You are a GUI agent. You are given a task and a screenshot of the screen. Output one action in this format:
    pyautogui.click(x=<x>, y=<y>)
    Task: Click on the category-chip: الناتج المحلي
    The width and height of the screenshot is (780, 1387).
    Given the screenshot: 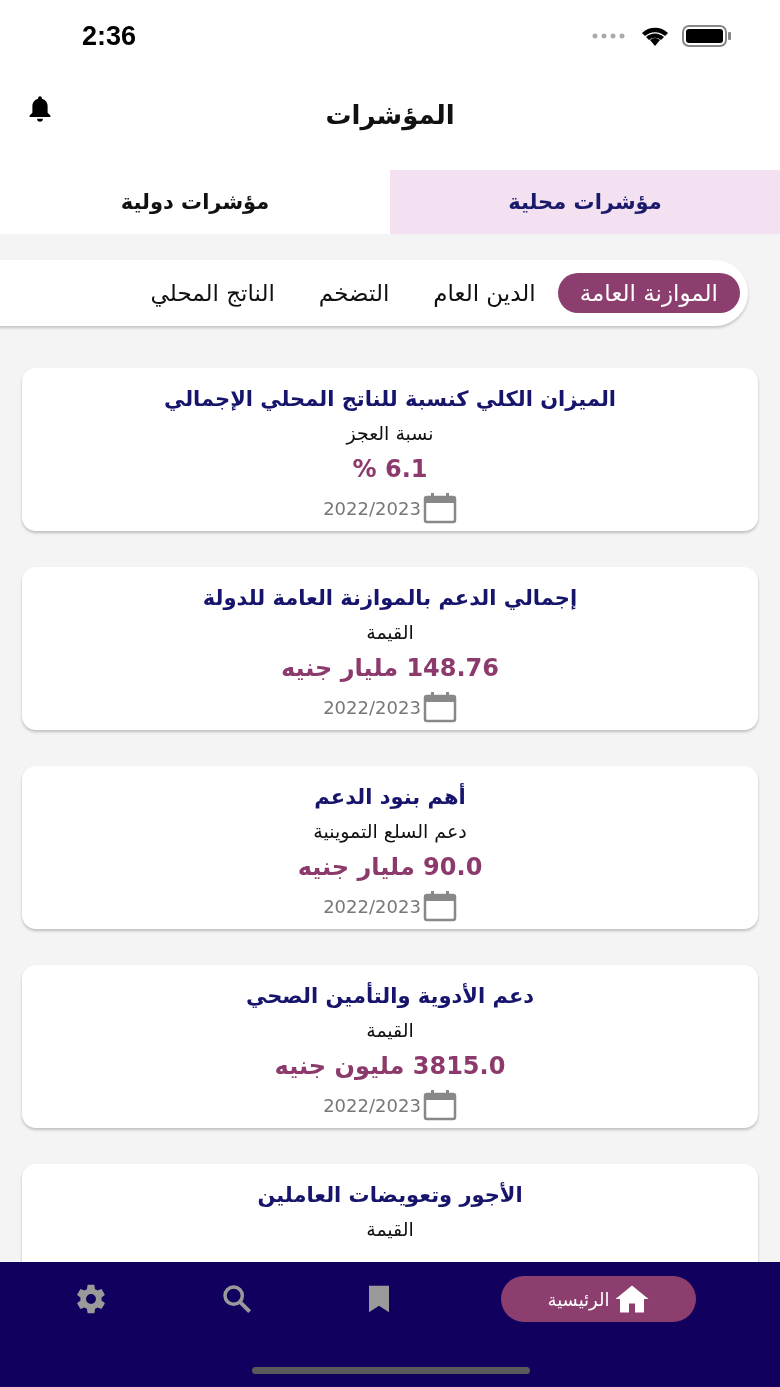 What is the action you would take?
    pyautogui.click(x=212, y=293)
    